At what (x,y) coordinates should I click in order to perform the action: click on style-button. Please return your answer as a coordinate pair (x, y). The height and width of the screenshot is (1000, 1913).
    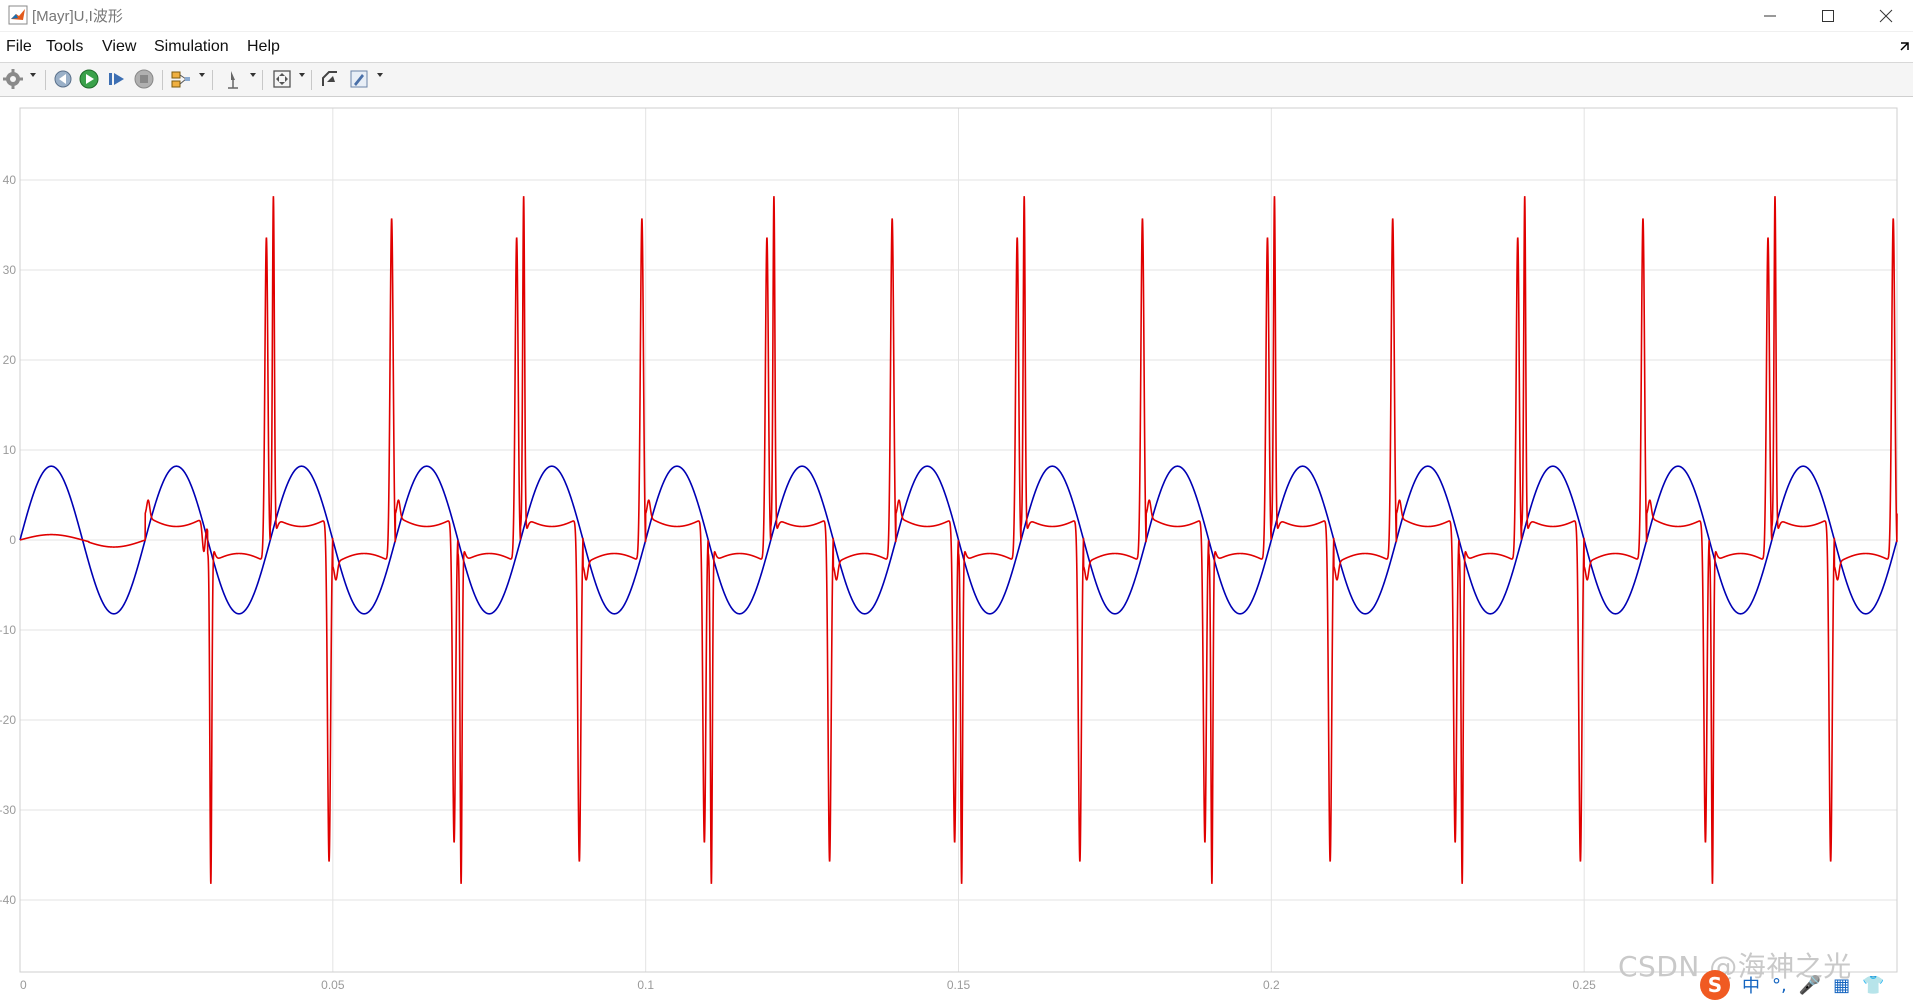
    Looking at the image, I should click on (359, 79).